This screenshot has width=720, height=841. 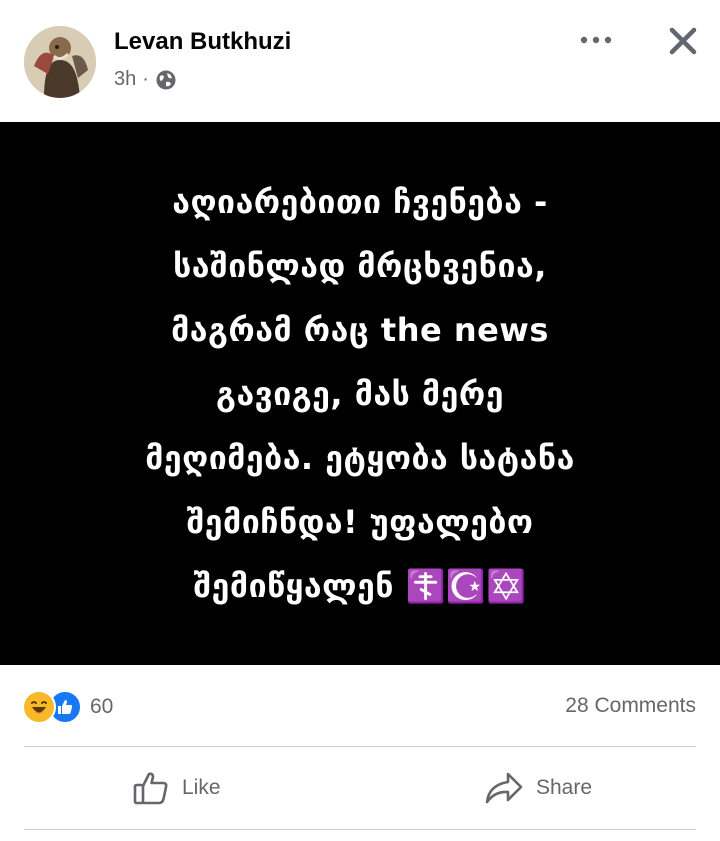 I want to click on globe-icon, so click(x=166, y=80).